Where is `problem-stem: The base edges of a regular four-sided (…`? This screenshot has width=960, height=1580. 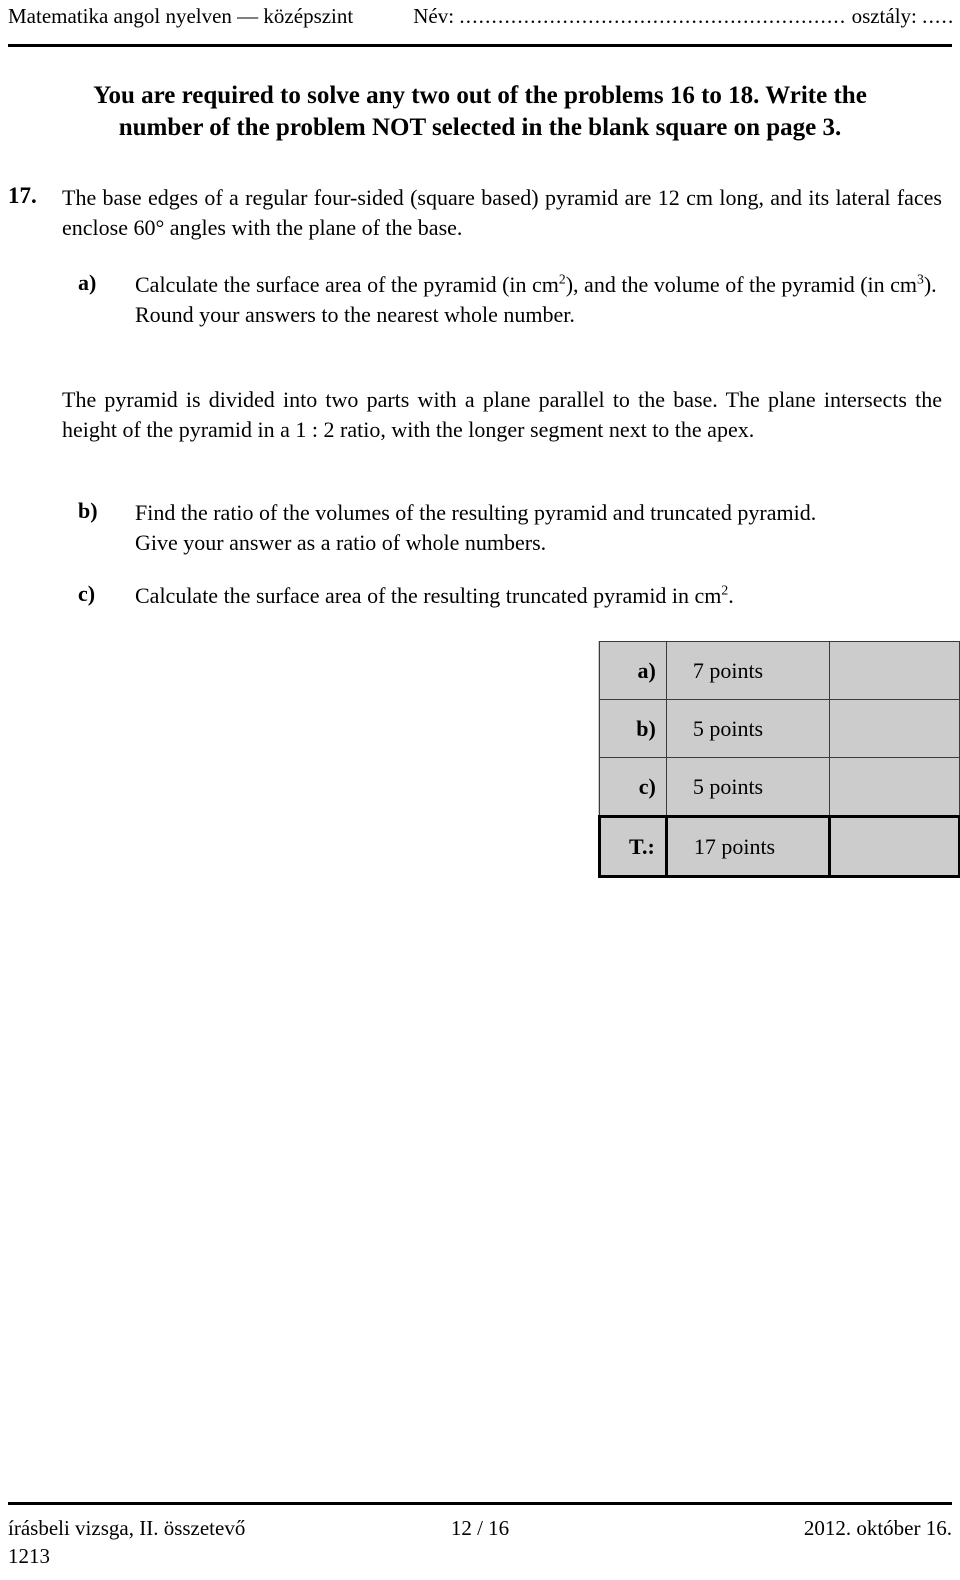 problem-stem: The base edges of a regular four-sided (… is located at coordinates (502, 212).